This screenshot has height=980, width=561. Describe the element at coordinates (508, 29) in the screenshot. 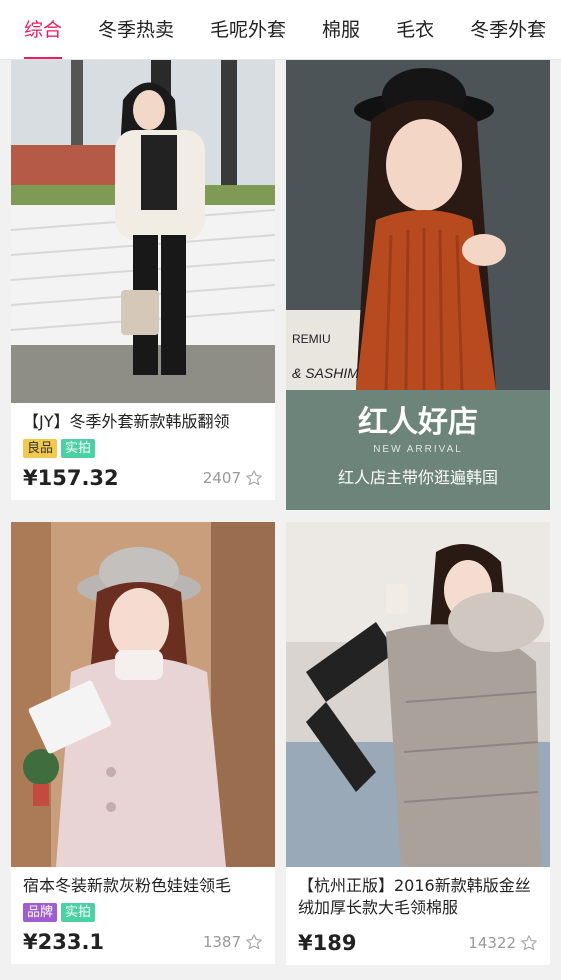

I see `tab-冬季外套: 冬季外套` at that location.